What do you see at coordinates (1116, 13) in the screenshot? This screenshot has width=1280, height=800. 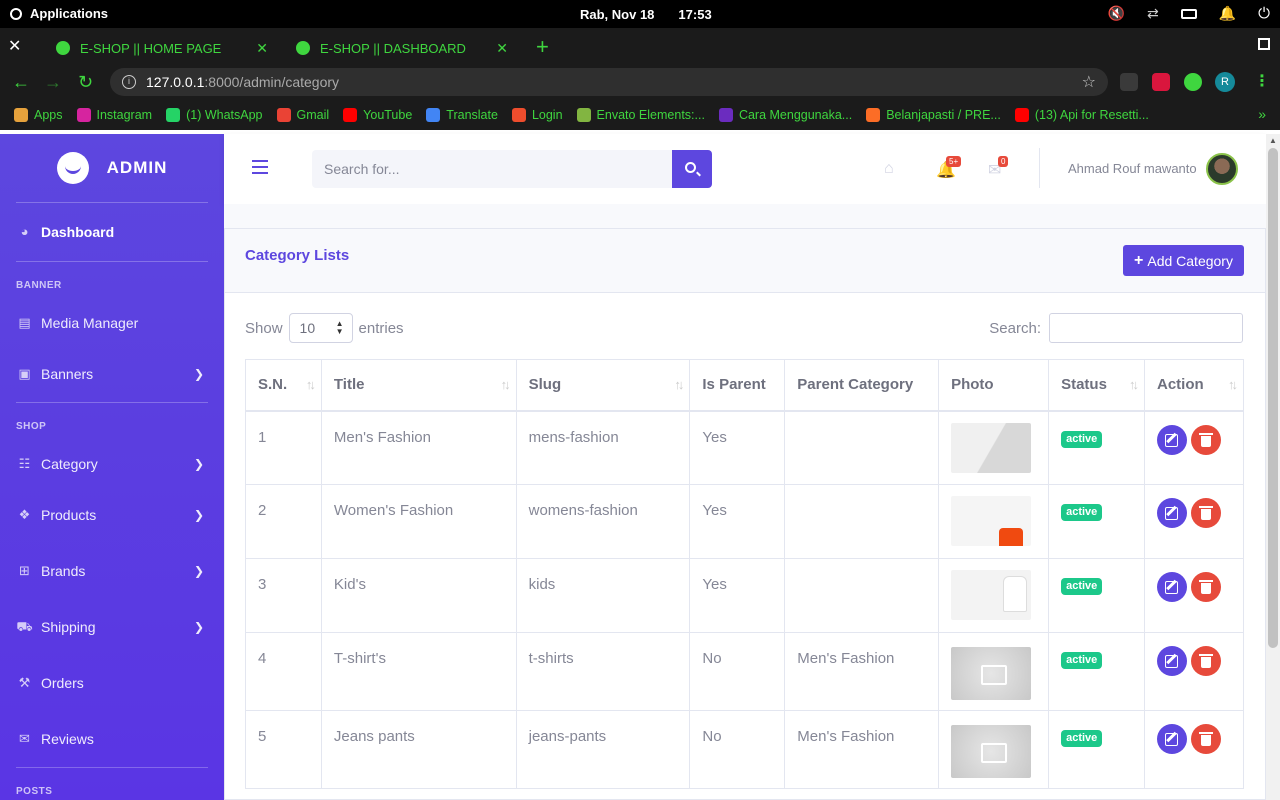 I see `volume-muted-icon: 🔇` at bounding box center [1116, 13].